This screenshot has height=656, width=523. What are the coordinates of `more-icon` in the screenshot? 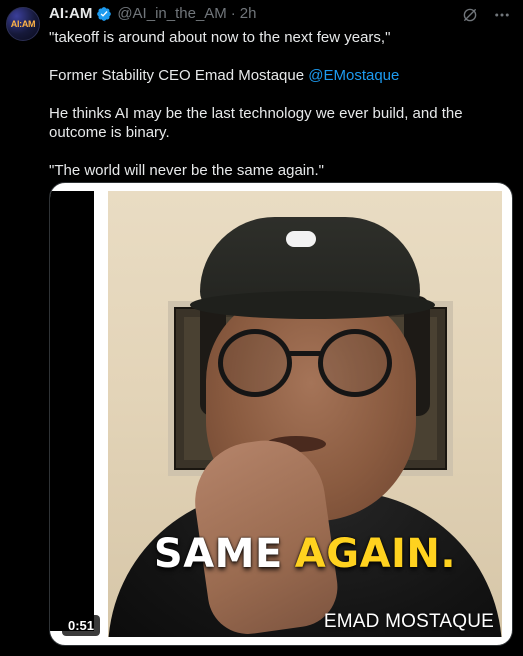 It's located at (502, 15).